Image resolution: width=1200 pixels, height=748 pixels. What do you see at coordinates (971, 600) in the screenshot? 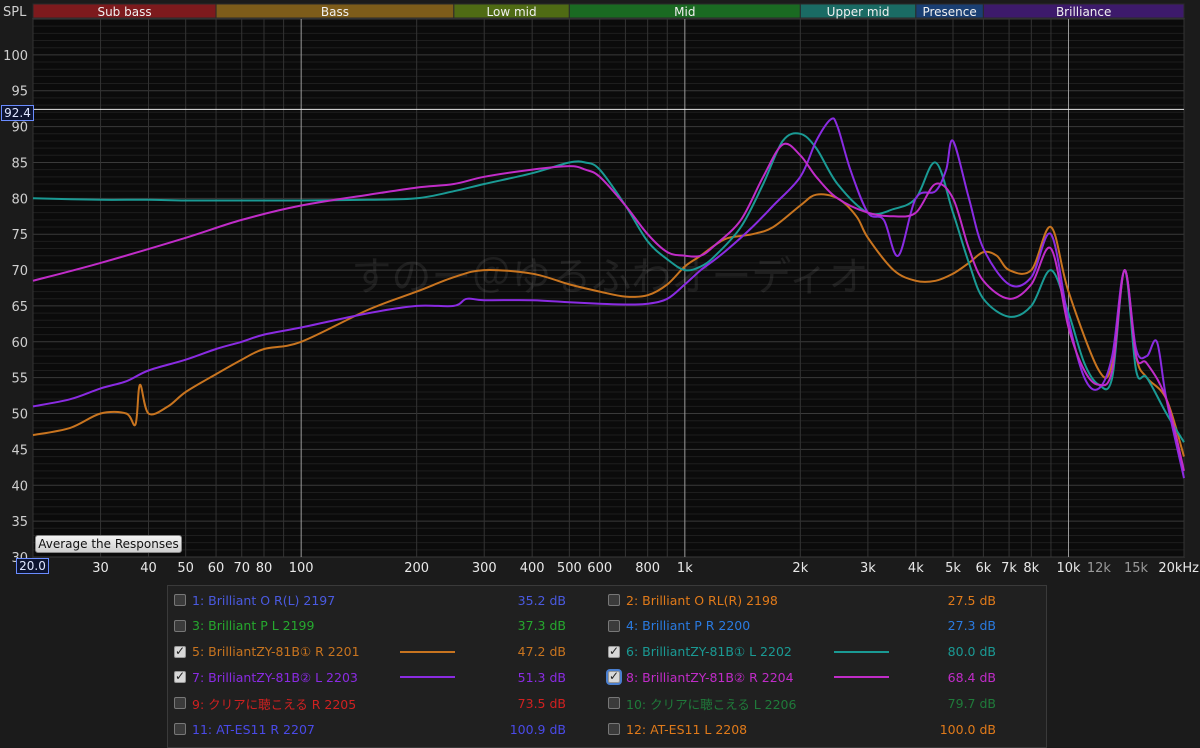
I see `legend-db-value: 27.5 dB` at bounding box center [971, 600].